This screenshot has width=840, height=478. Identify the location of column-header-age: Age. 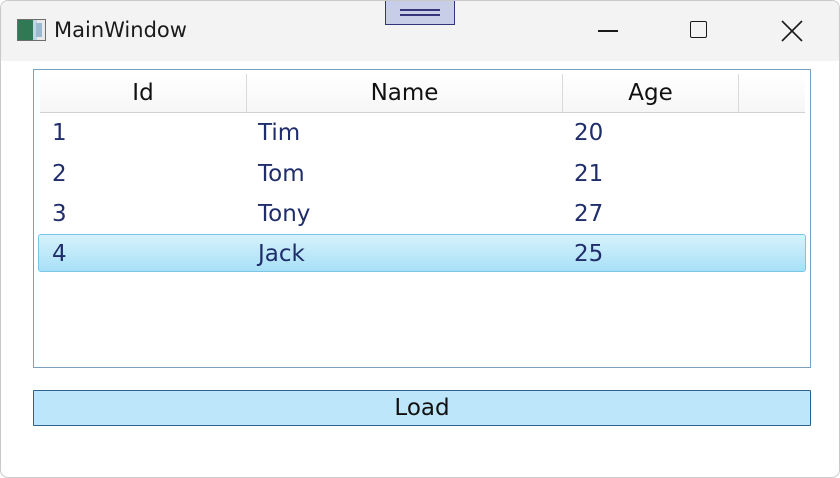
(651, 93).